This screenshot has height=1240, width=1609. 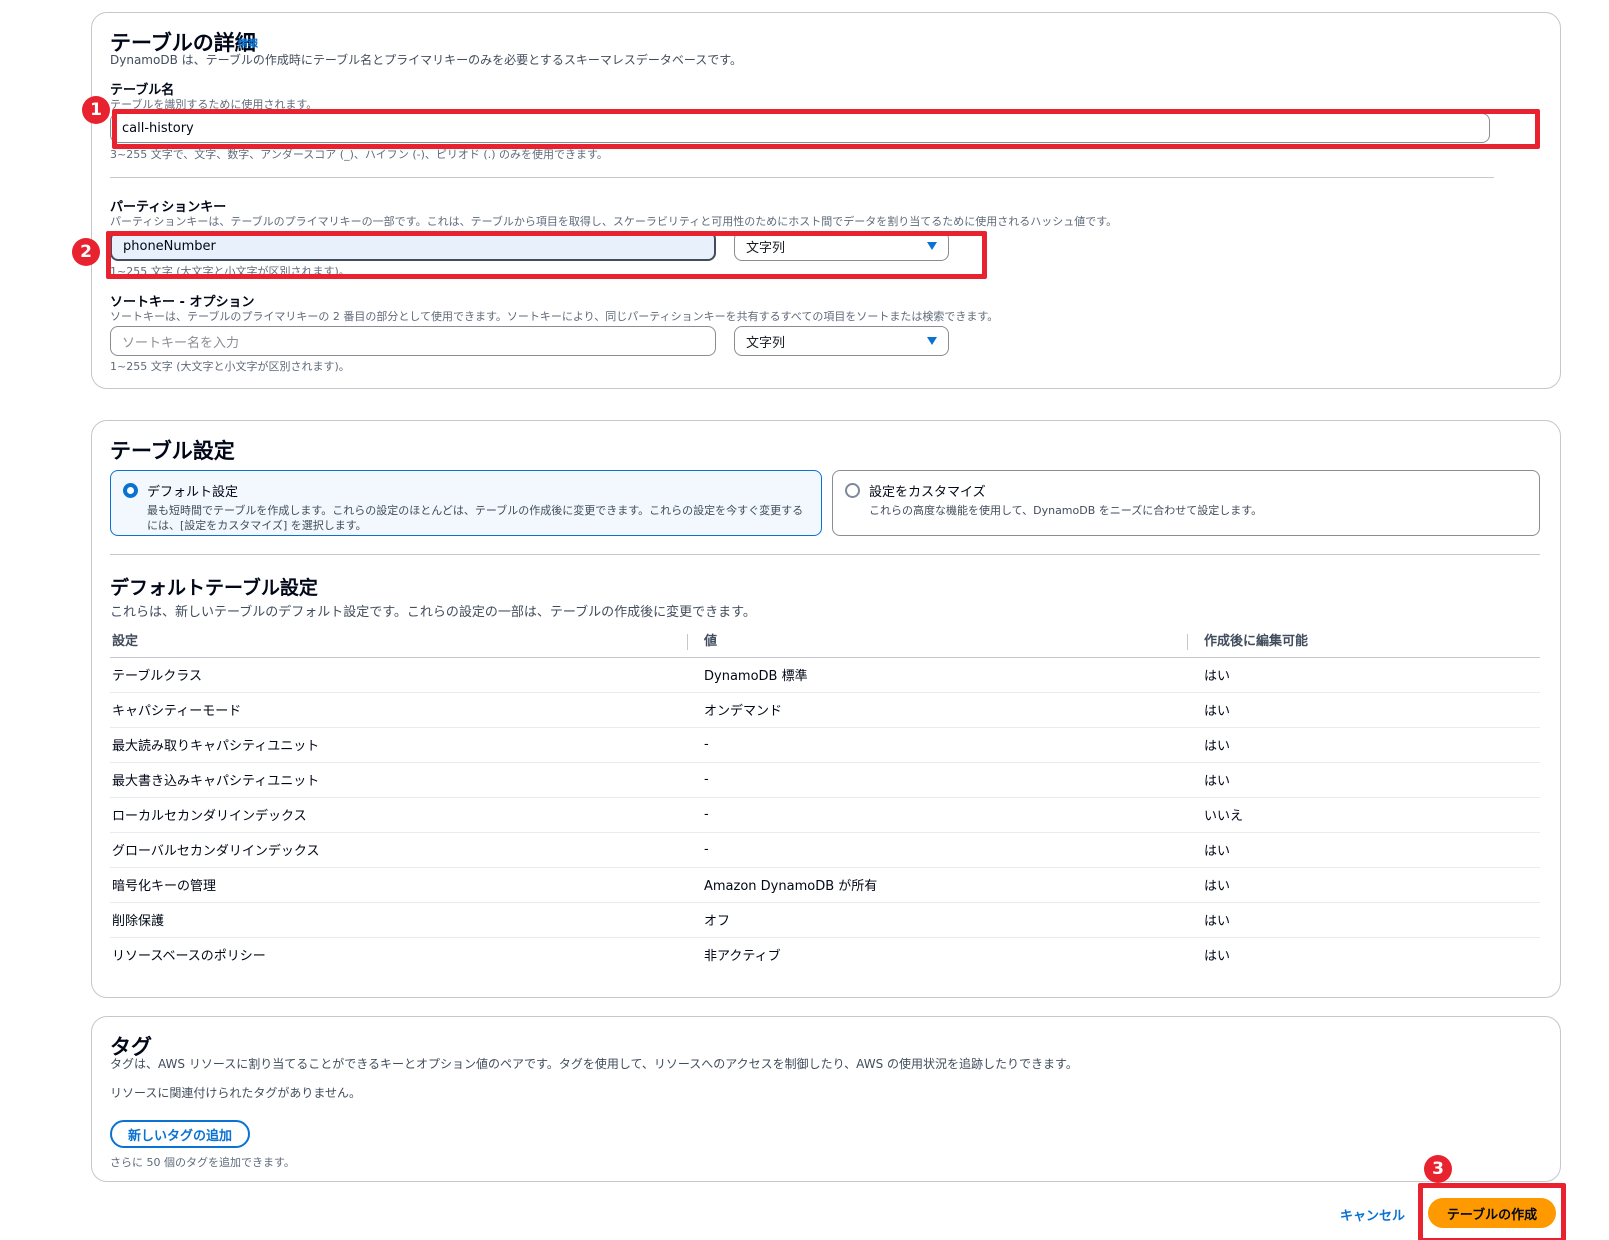 I want to click on info-link: 情報, so click(x=248, y=42).